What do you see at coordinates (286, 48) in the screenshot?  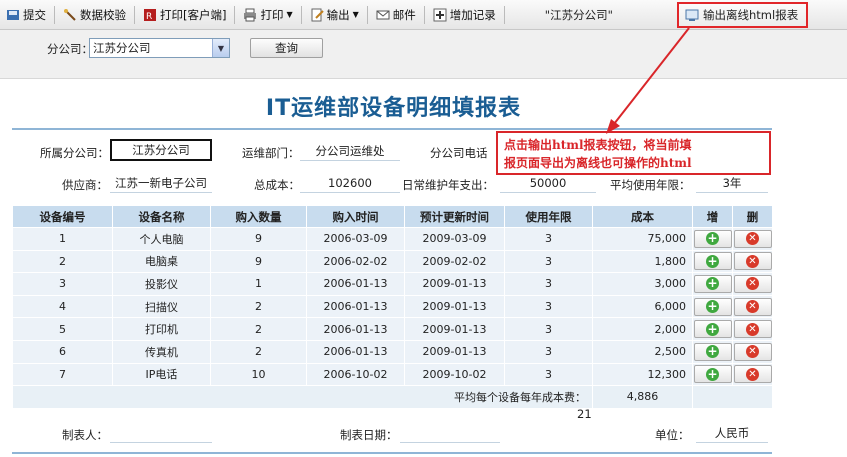 I see `query-button: 查询` at bounding box center [286, 48].